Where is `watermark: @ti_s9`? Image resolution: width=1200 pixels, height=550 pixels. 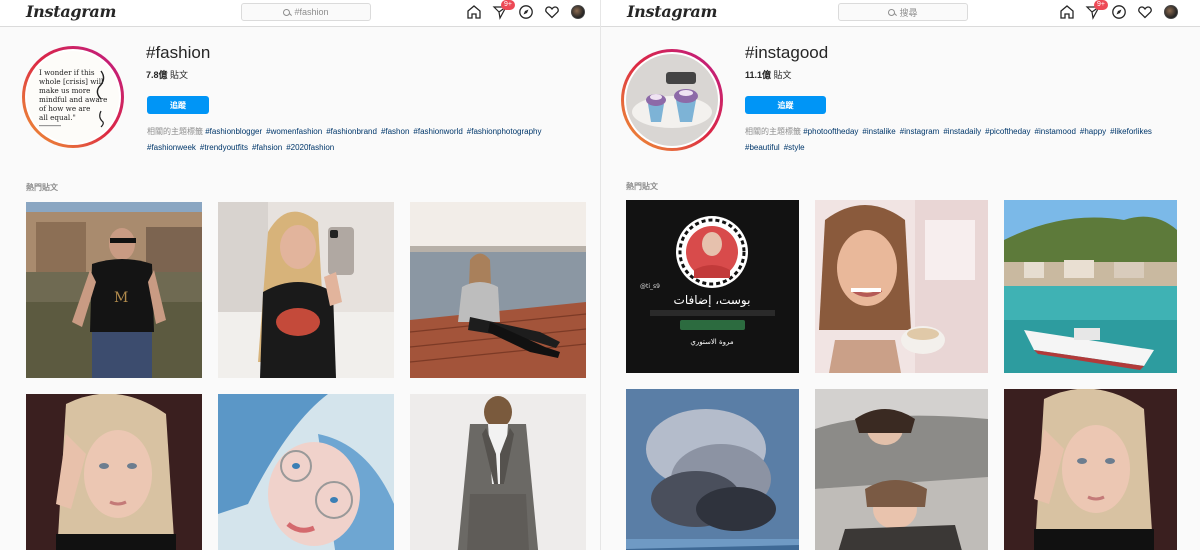
watermark: @ti_s9 is located at coordinates (650, 286).